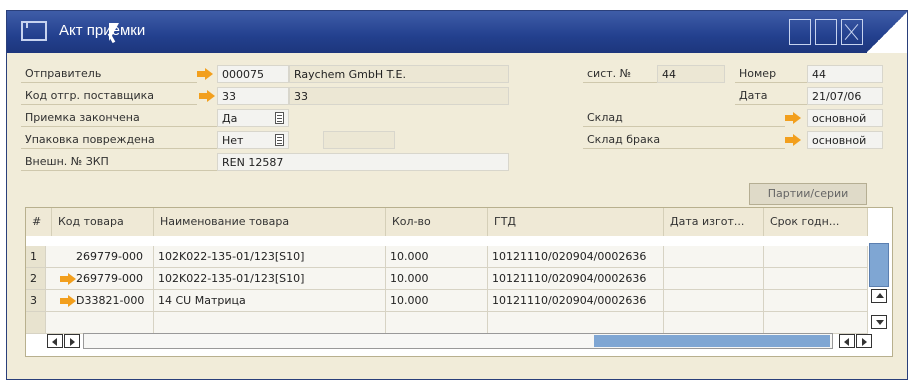 Image resolution: width=920 pixels, height=384 pixels. Describe the element at coordinates (270, 222) in the screenshot. I see `column-header-item-name: Наименование товара` at that location.